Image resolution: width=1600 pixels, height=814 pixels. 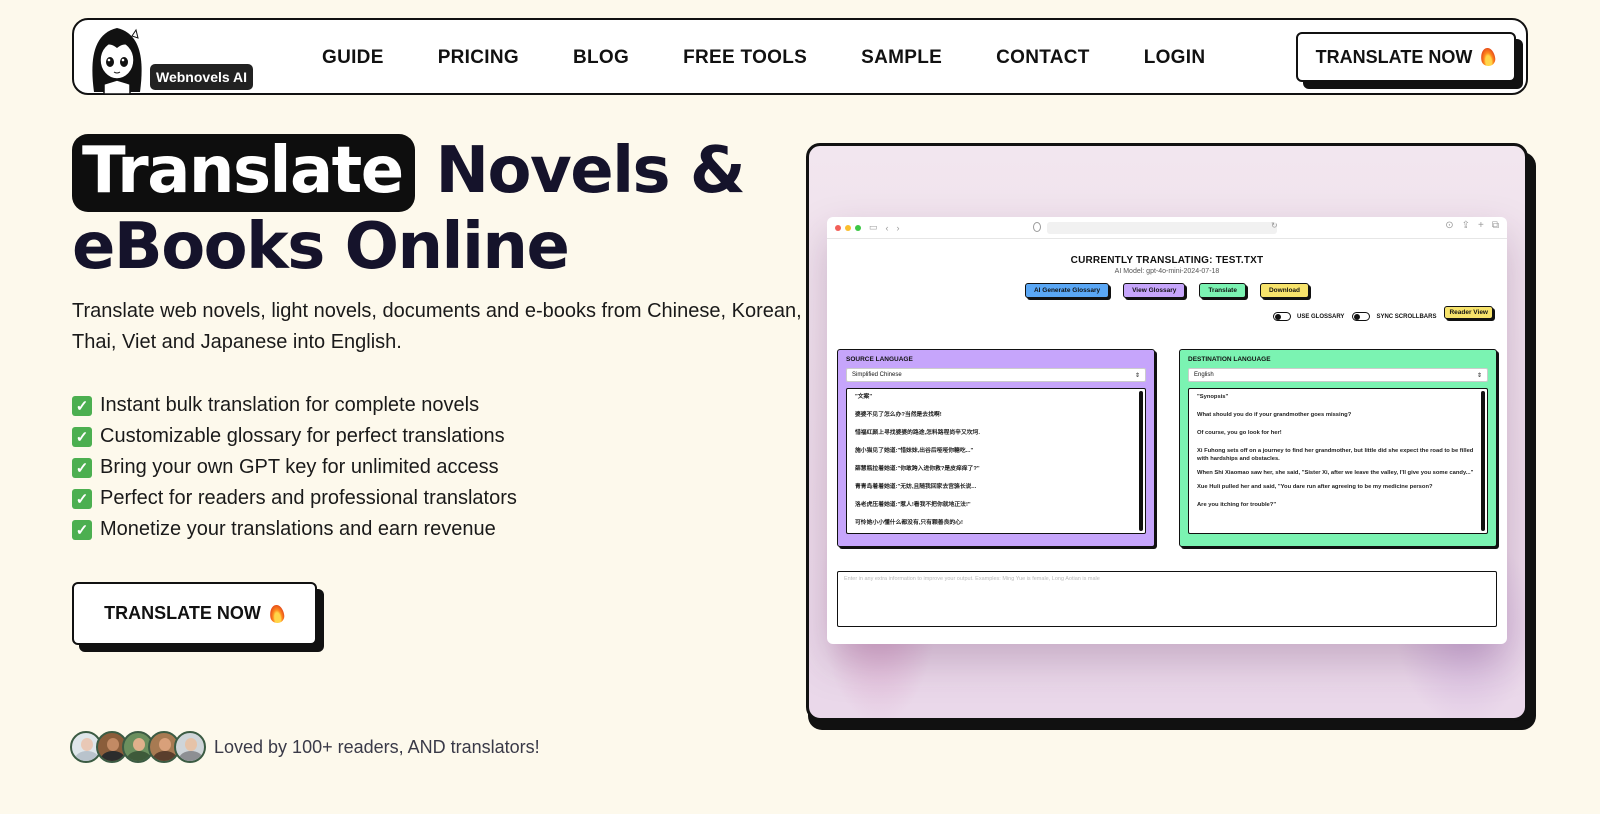 I want to click on anime-girl-logo-icon, so click(x=117, y=61).